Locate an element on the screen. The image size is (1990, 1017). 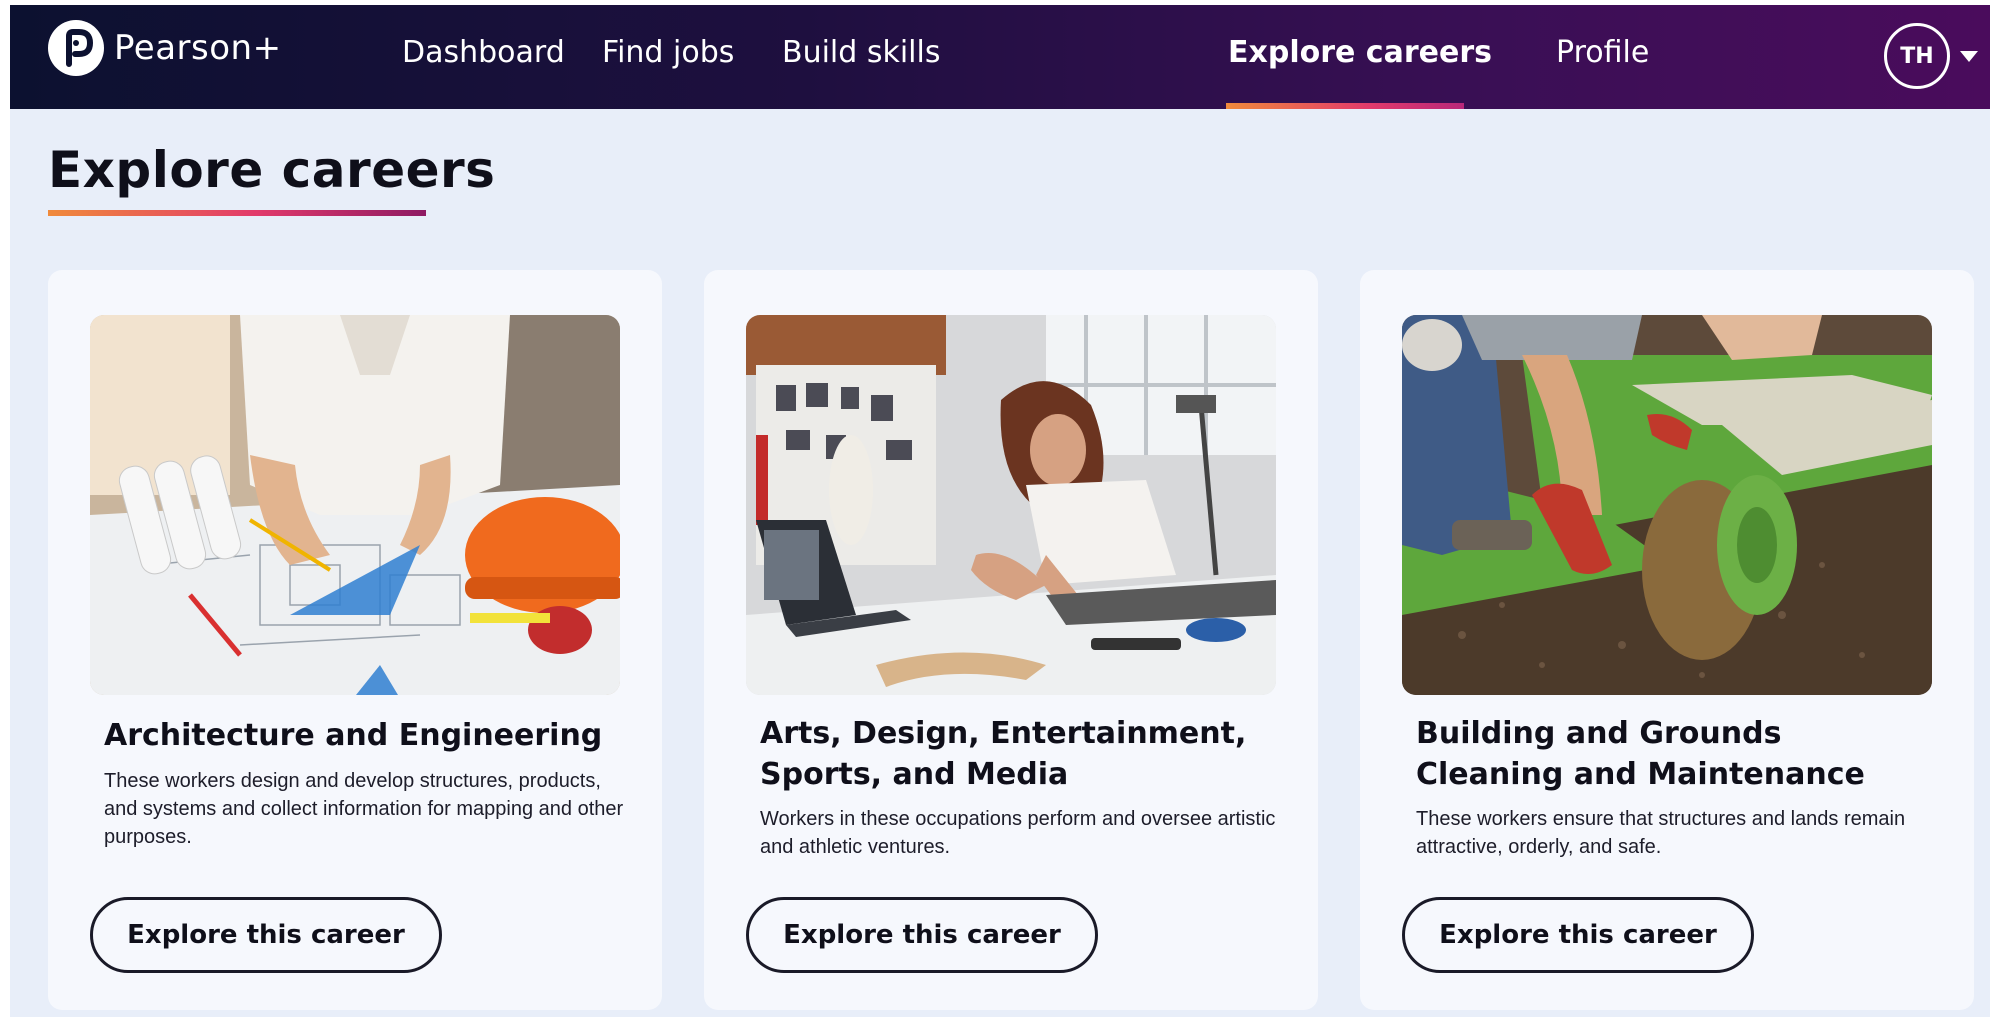
chevron-down-icon is located at coordinates (1969, 56).